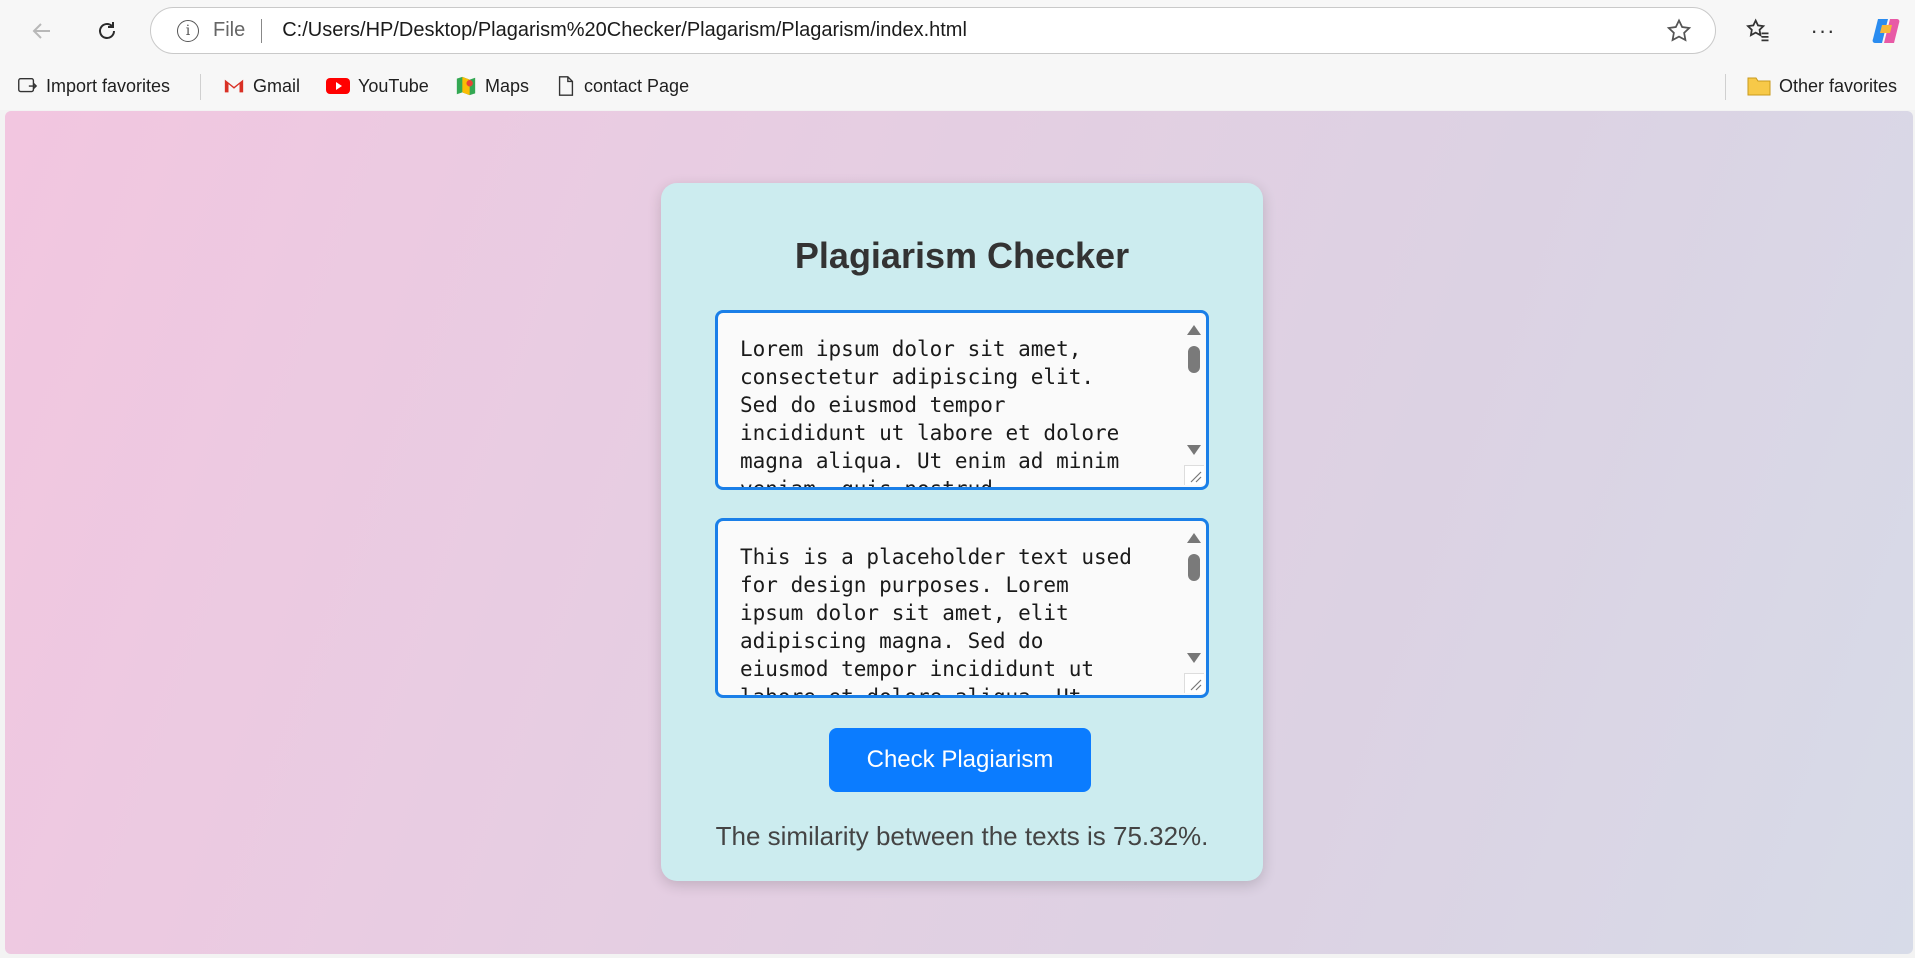 Image resolution: width=1915 pixels, height=958 pixels. I want to click on copilot-icon, so click(1886, 31).